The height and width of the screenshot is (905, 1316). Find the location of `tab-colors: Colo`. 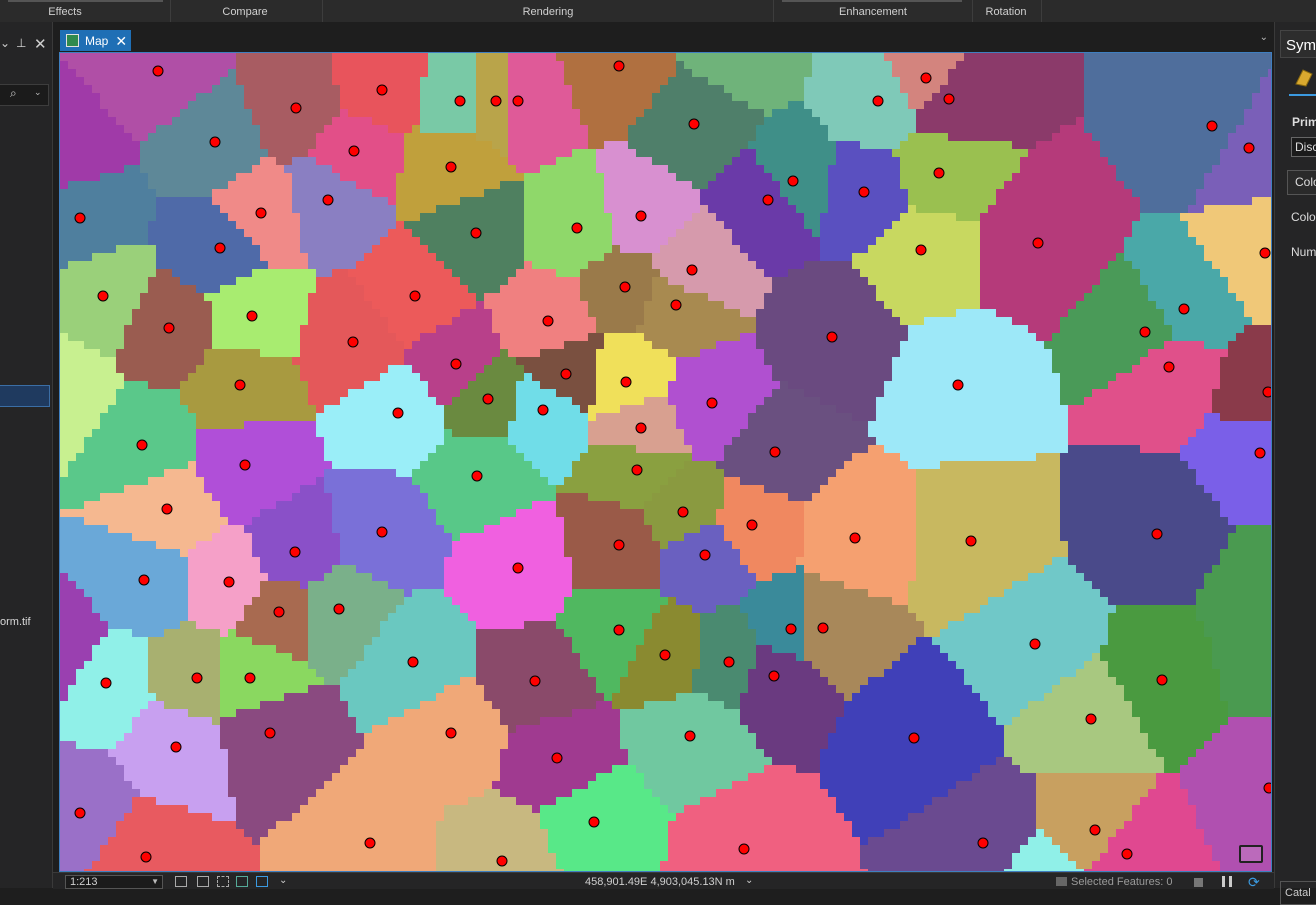

tab-colors: Colo is located at coordinates (1301, 182).